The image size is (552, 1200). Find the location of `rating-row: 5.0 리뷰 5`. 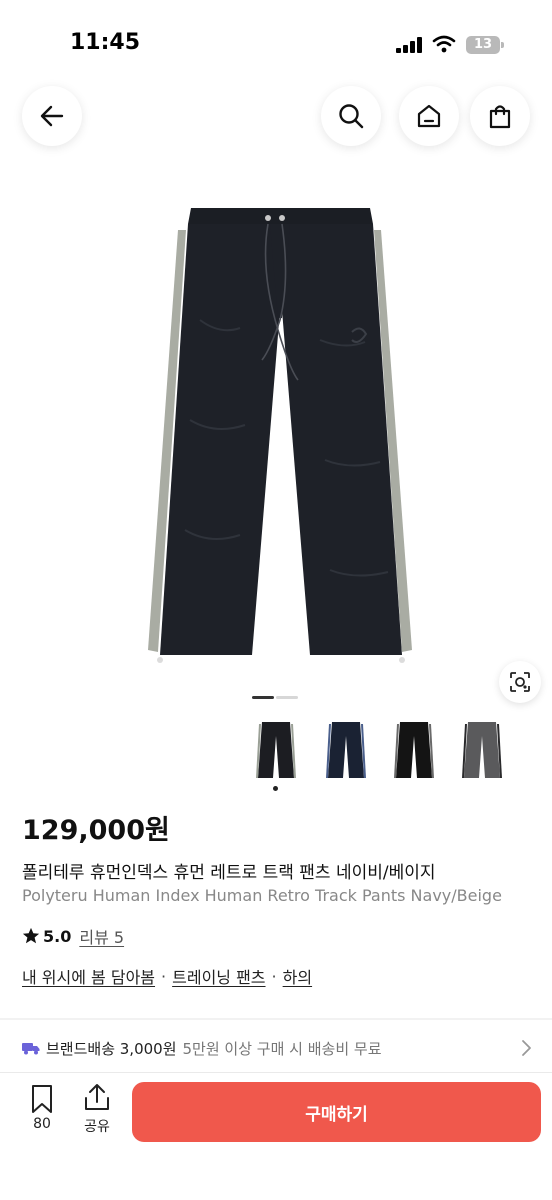

rating-row: 5.0 리뷰 5 is located at coordinates (73, 936).